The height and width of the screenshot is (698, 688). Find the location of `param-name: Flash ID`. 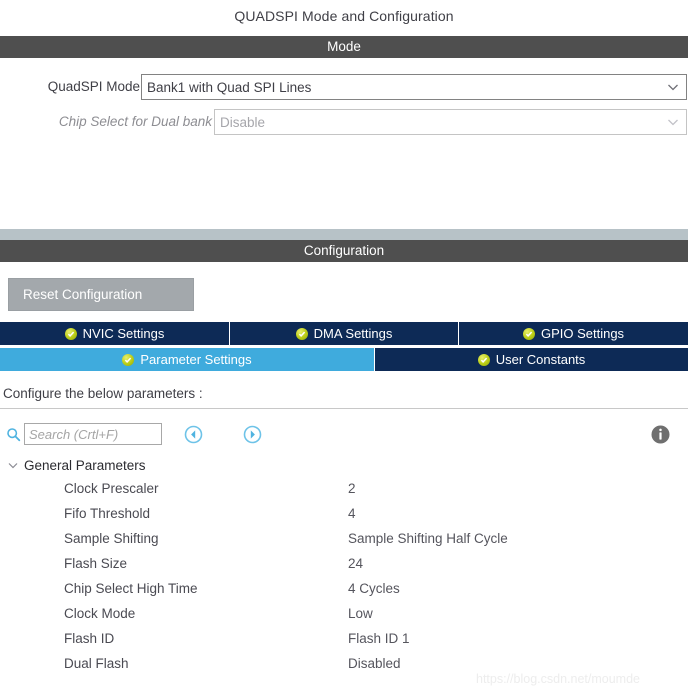

param-name: Flash ID is located at coordinates (89, 638).